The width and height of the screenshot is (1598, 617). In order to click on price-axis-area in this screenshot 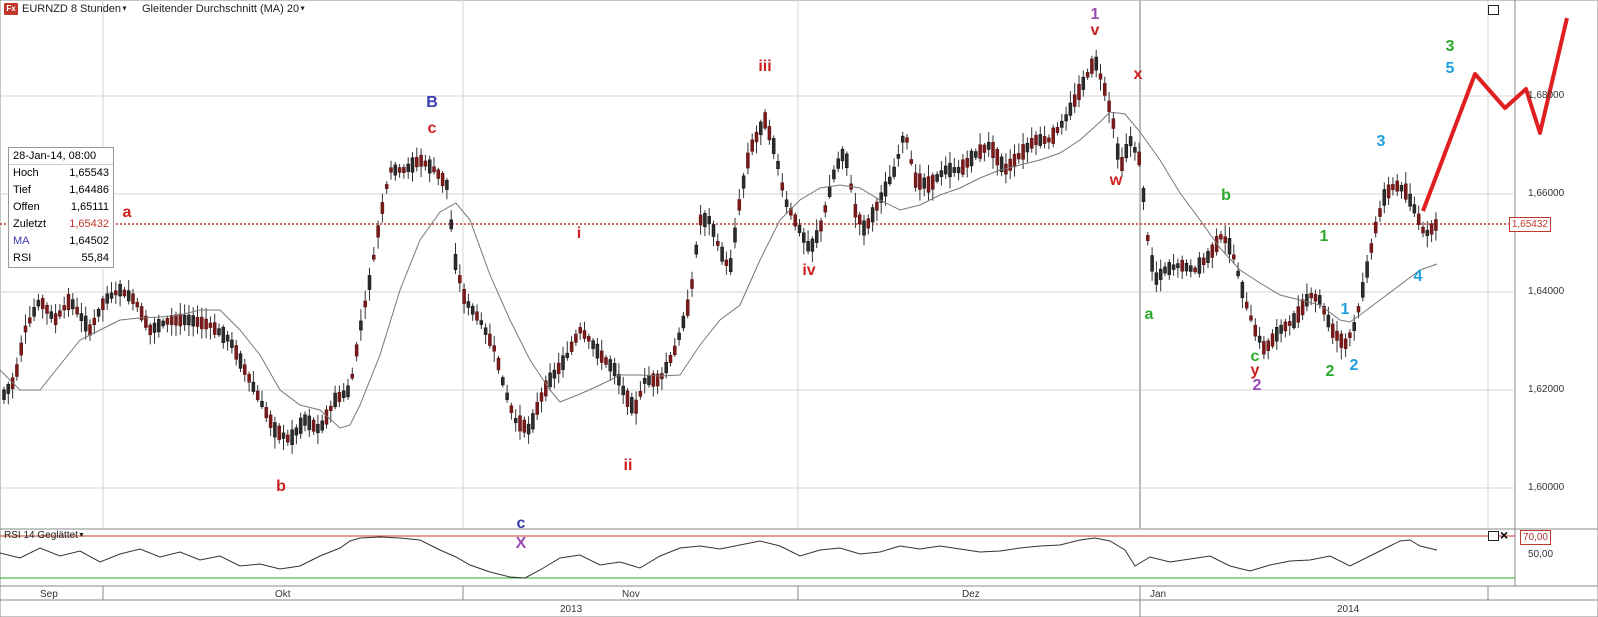, I will do `click(1556, 265)`.